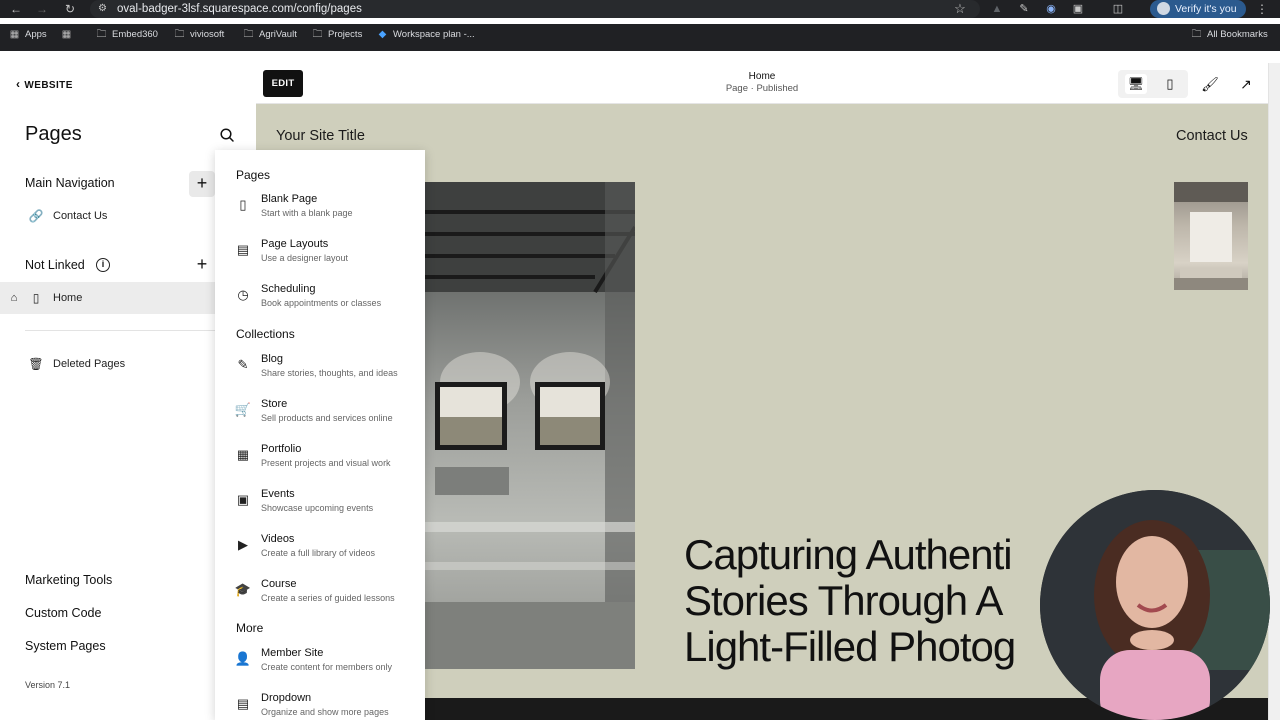 This screenshot has width=1280, height=720. What do you see at coordinates (286, 698) in the screenshot?
I see `menu-item-dropdown: Dropdown` at bounding box center [286, 698].